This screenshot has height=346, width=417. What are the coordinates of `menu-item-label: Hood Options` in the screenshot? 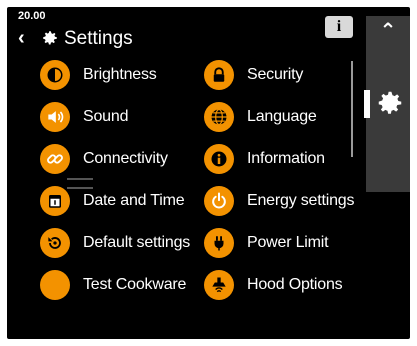 It's located at (295, 284).